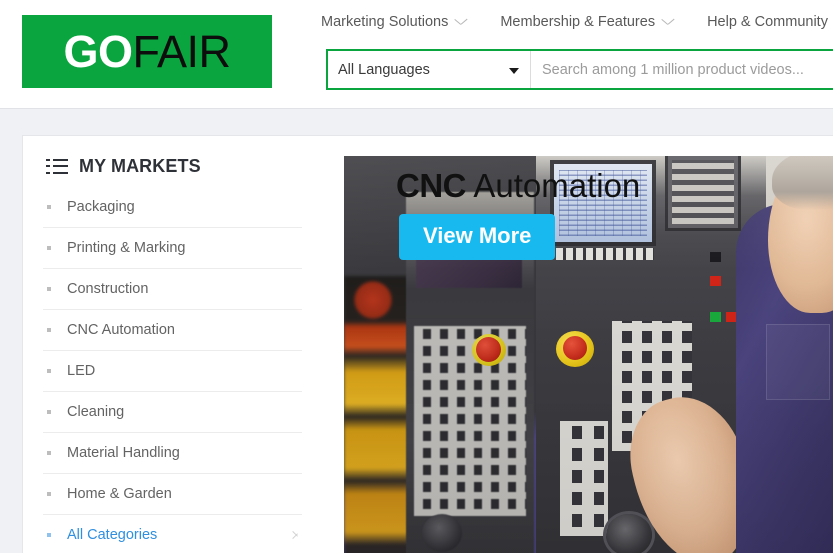 The image size is (833, 553). I want to click on sidebar-item-label: Cleaning, so click(96, 412).